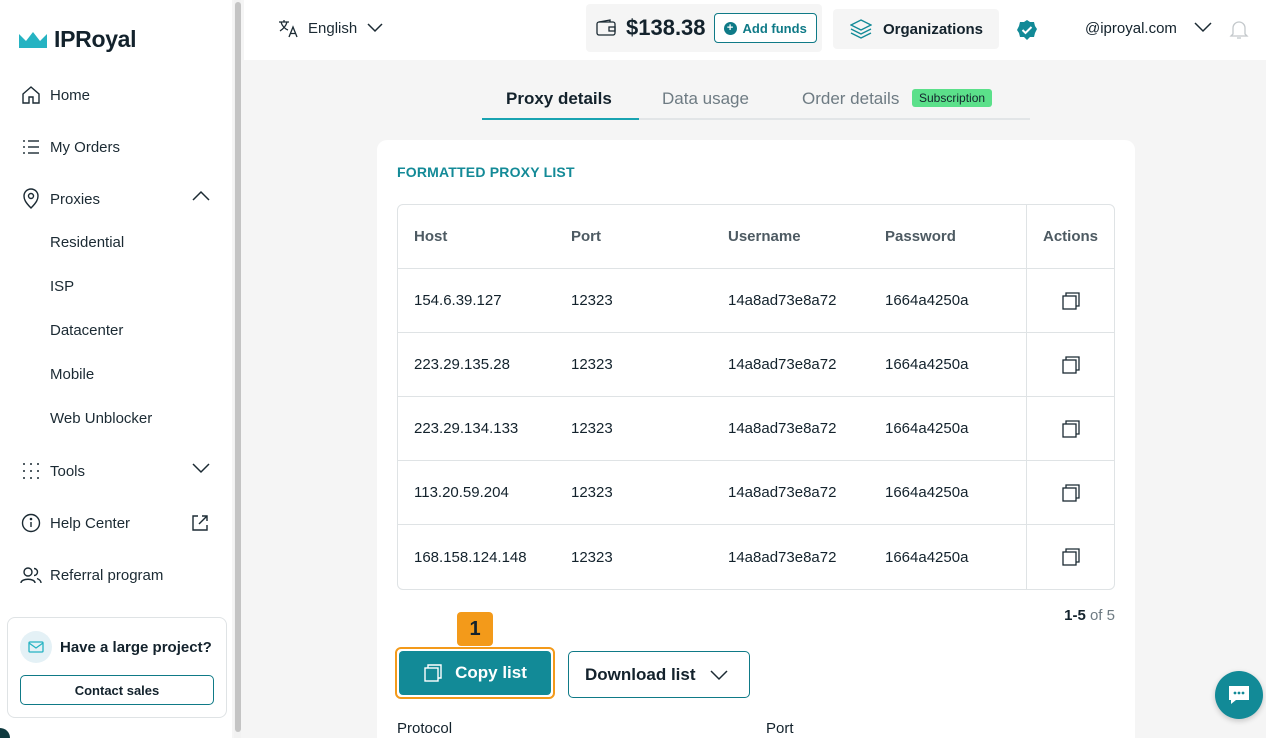  I want to click on pagination-info: 1-5 of 5, so click(1089, 615).